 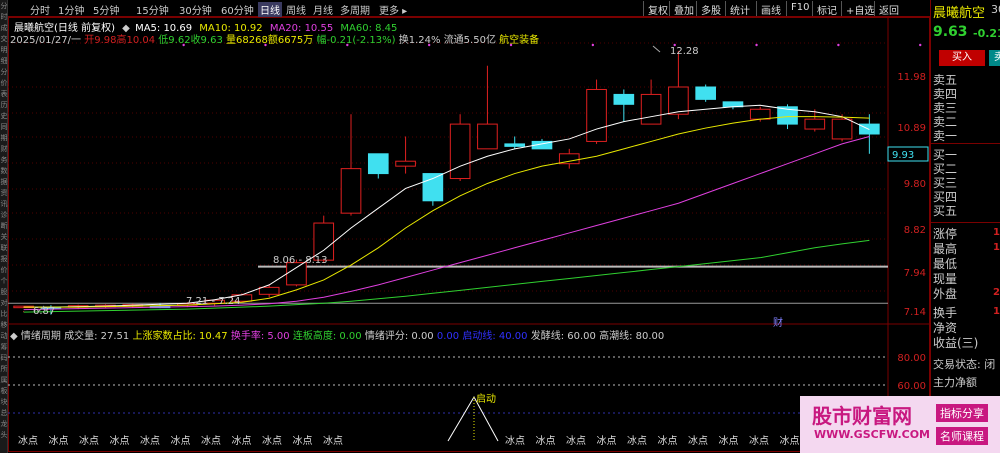 What do you see at coordinates (945, 294) in the screenshot?
I see `stat-key: 外盘` at bounding box center [945, 294].